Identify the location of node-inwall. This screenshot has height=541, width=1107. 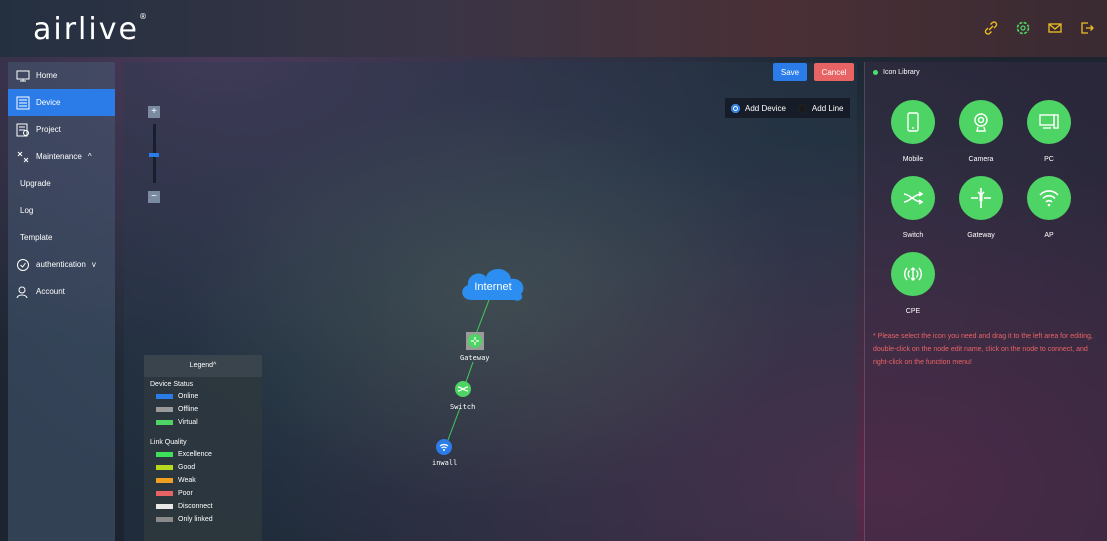
(444, 447).